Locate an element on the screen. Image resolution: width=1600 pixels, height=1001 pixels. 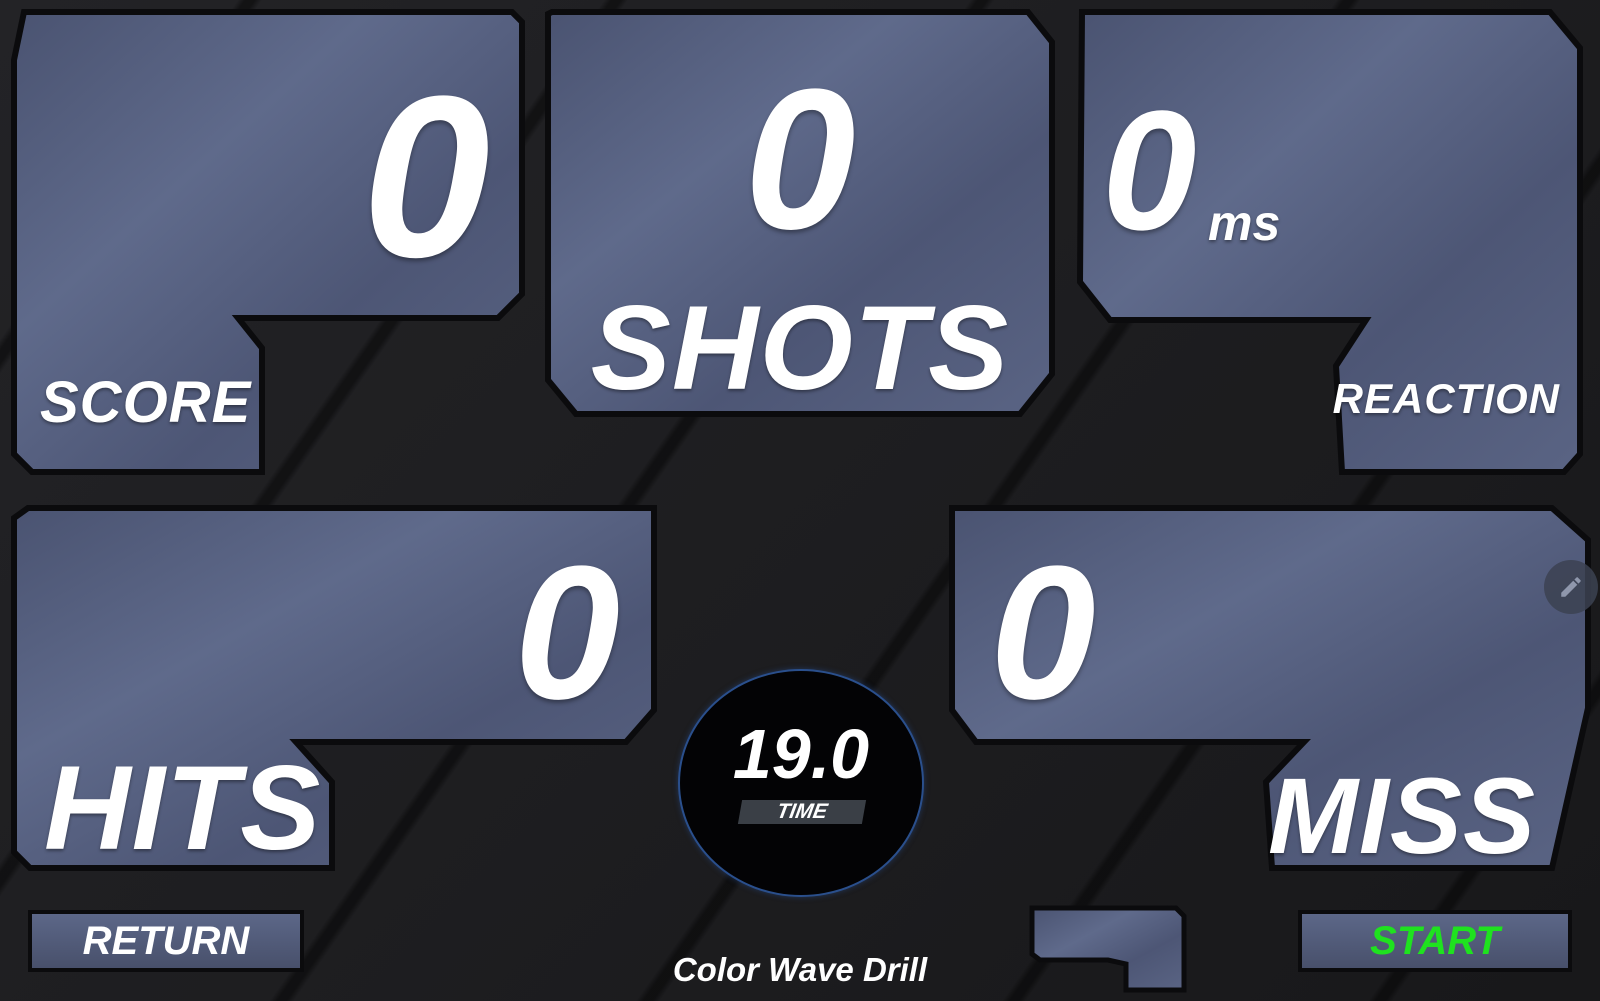
score-label: SCORE is located at coordinates (146, 402).